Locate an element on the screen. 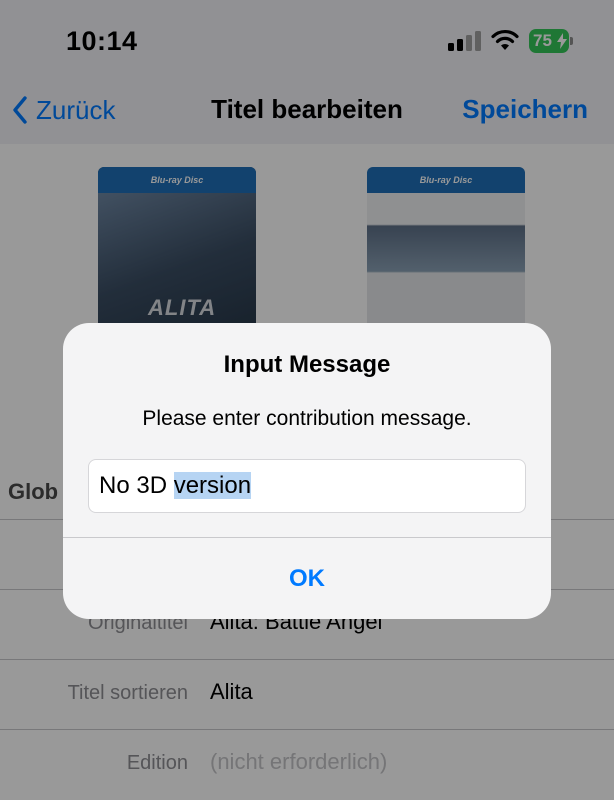 This screenshot has width=614, height=800. selected-text: version is located at coordinates (212, 485).